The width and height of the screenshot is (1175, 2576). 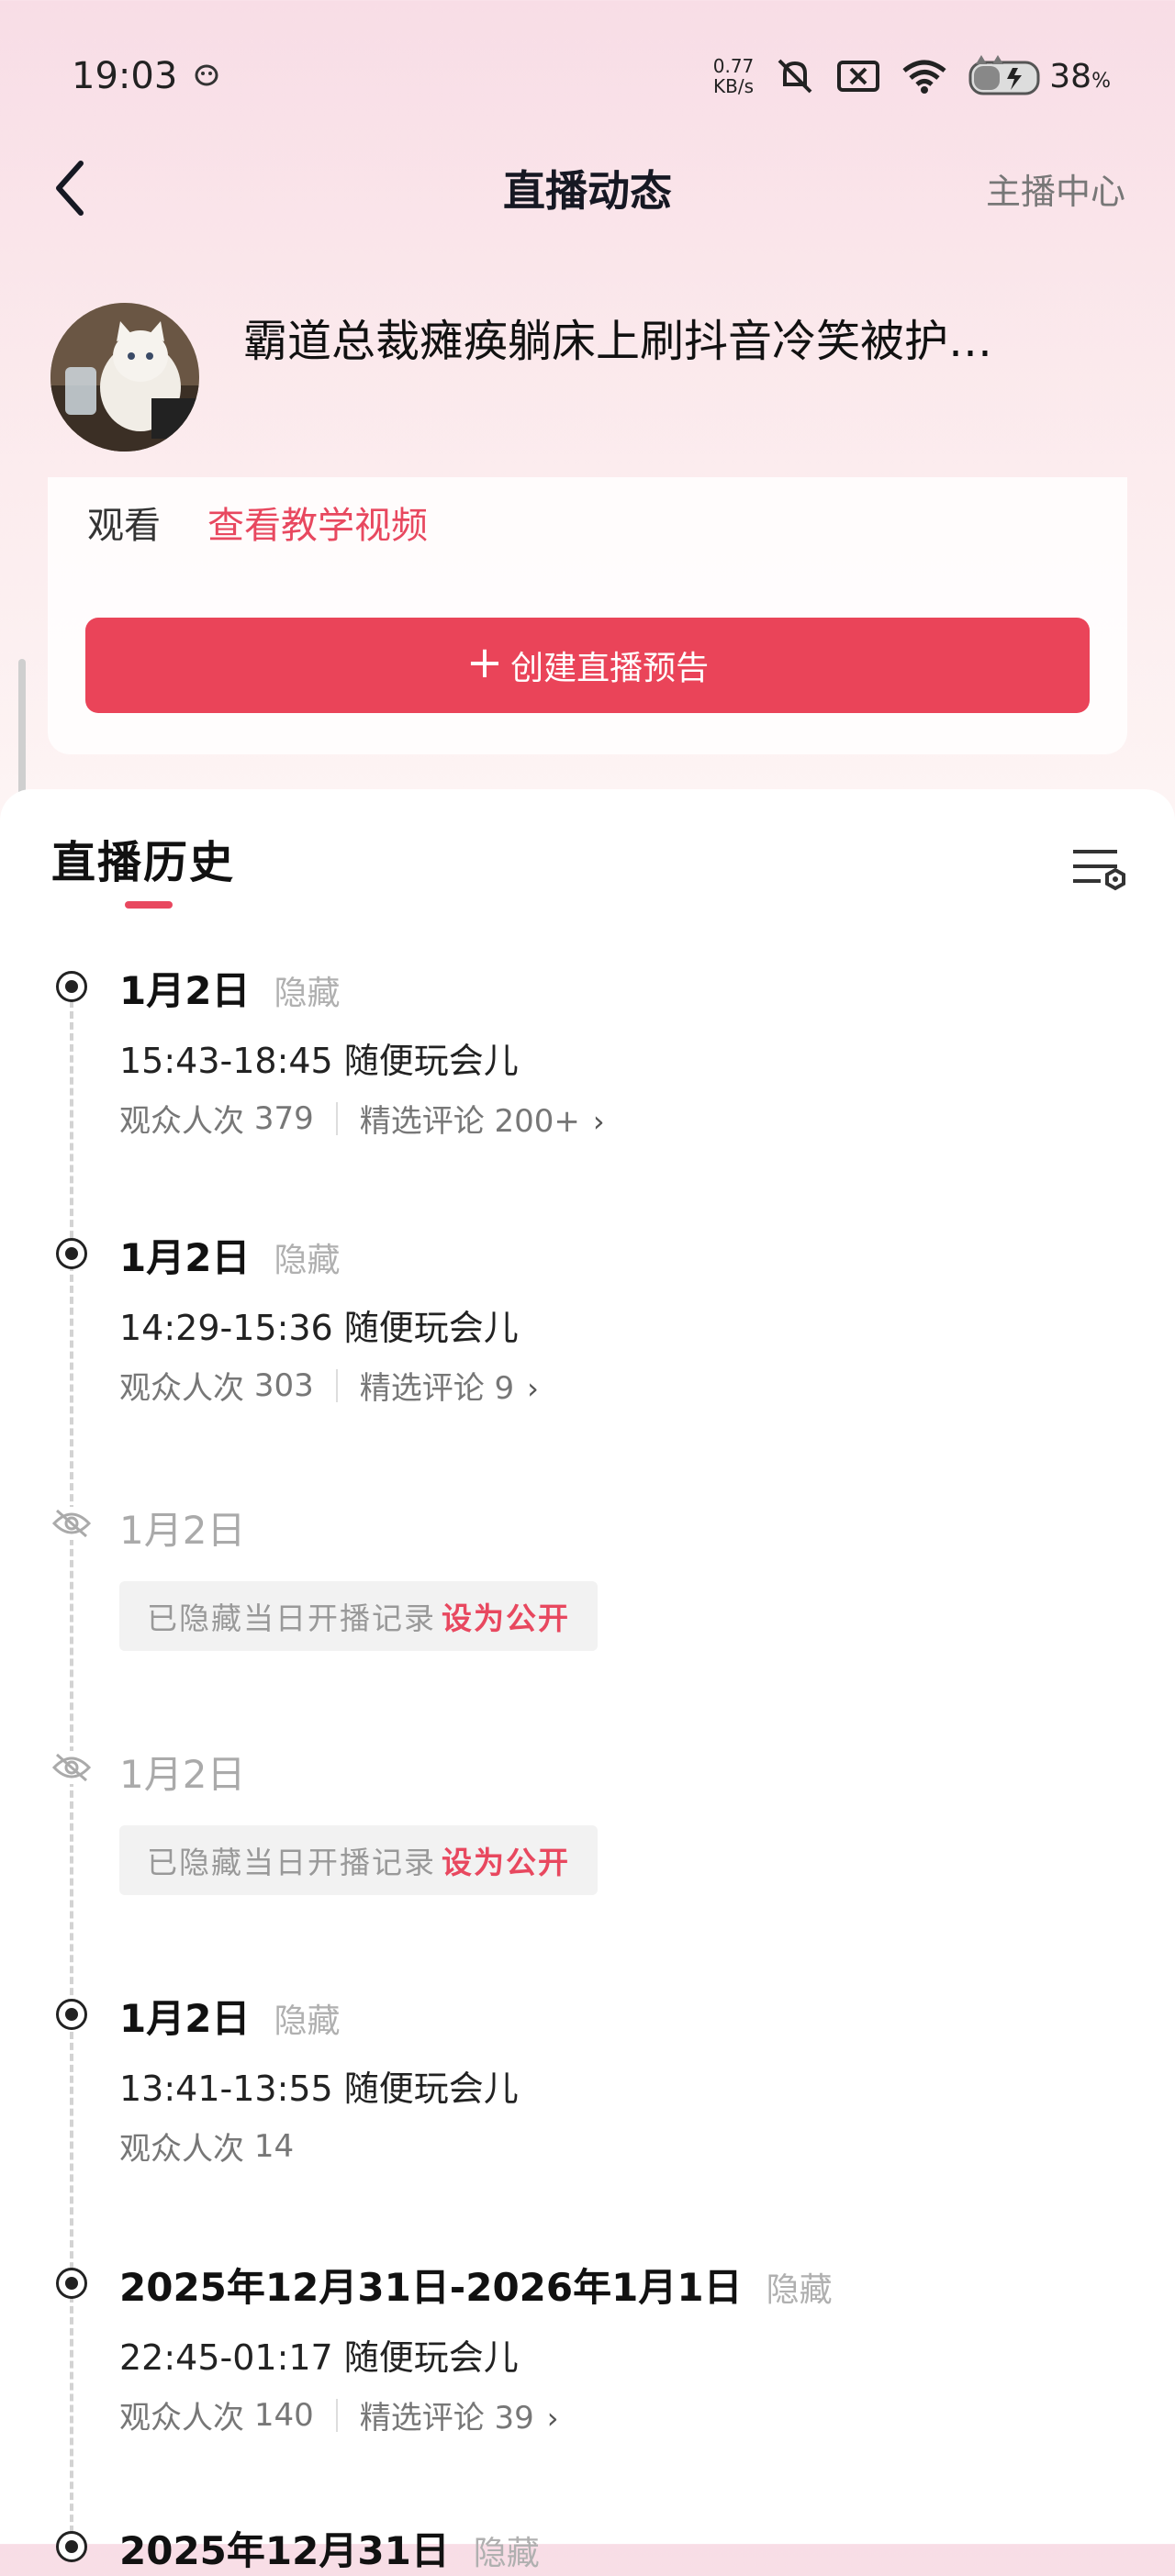 What do you see at coordinates (283, 1118) in the screenshot?
I see `viewers-count: 379` at bounding box center [283, 1118].